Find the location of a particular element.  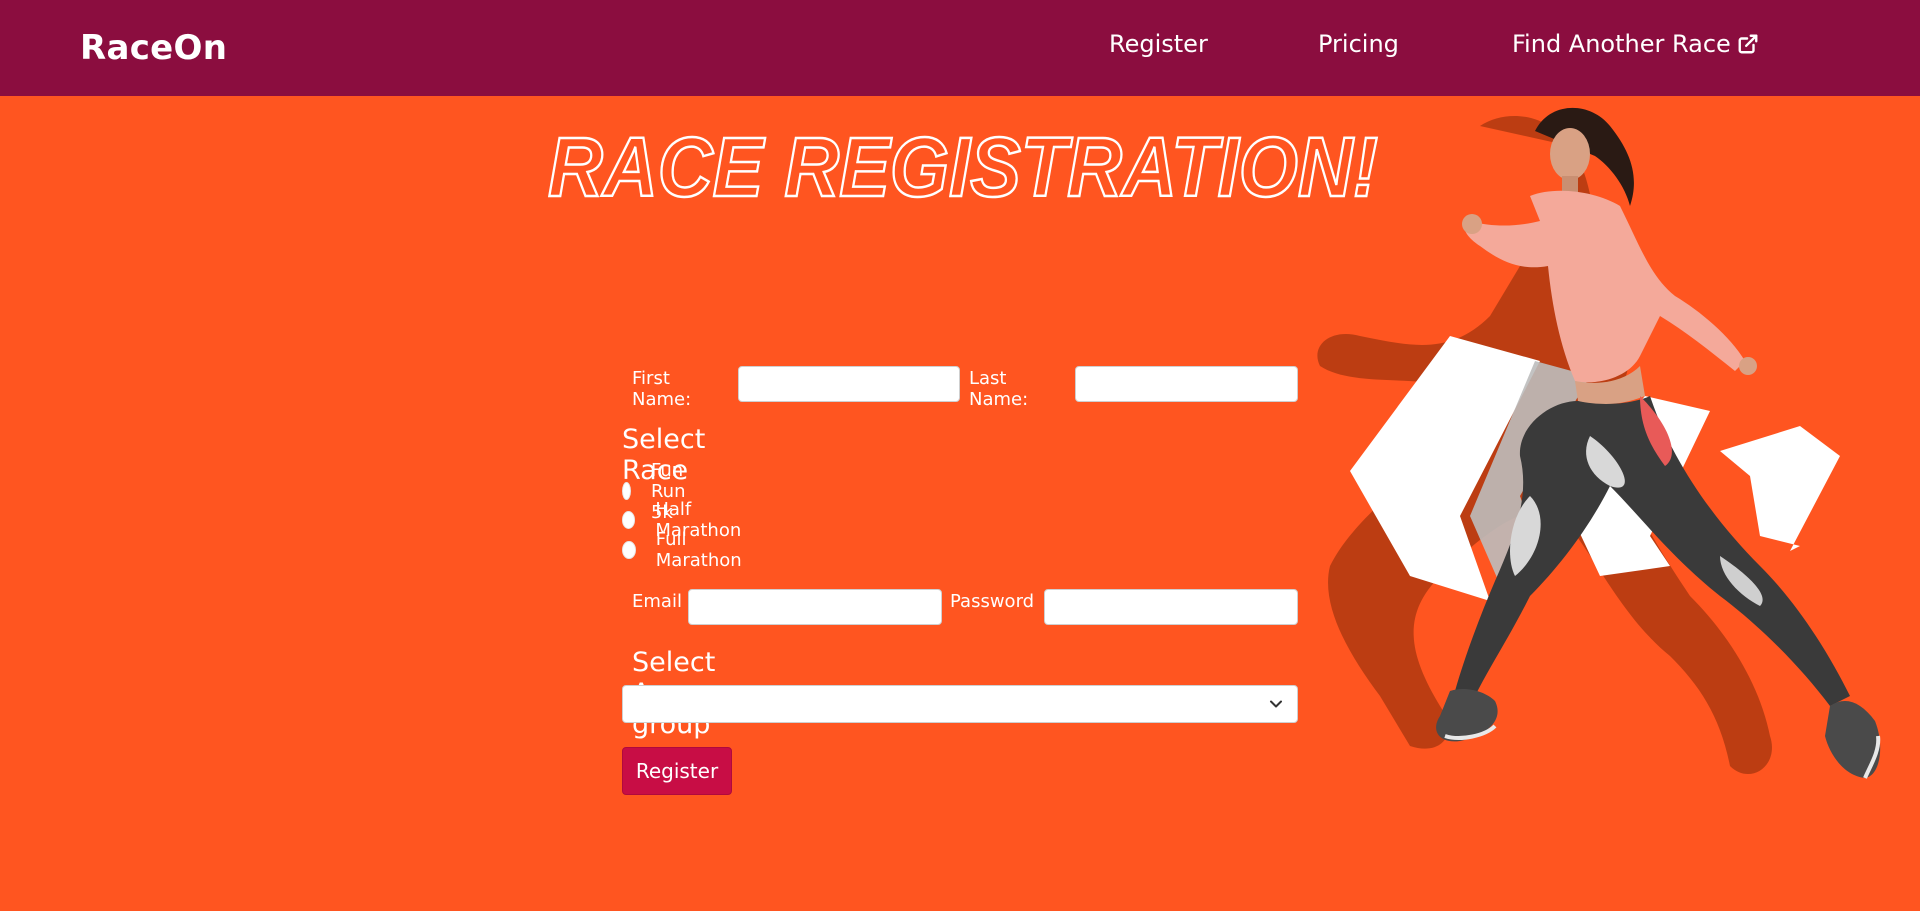

register-button: Register is located at coordinates (677, 771).